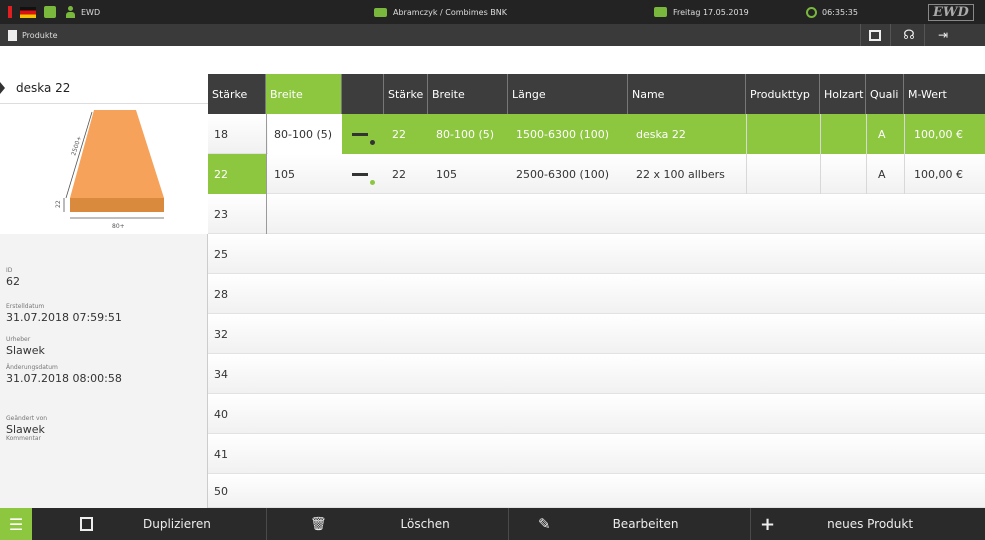 This screenshot has width=985, height=540. Describe the element at coordinates (358, 524) in the screenshot. I see `delete-button: 🗑 Löschen` at that location.